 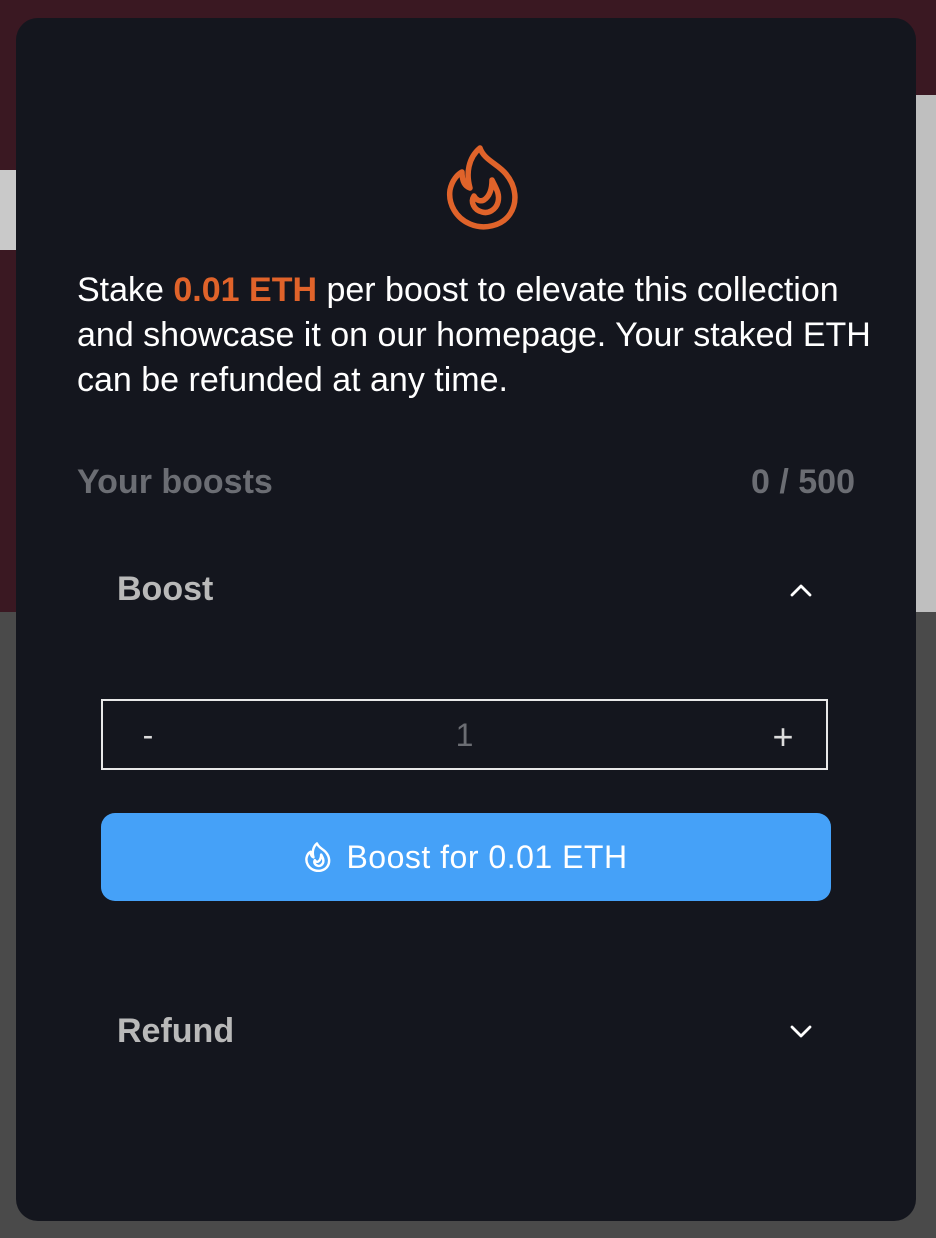 I want to click on chevron-down-icon, so click(x=801, y=1032).